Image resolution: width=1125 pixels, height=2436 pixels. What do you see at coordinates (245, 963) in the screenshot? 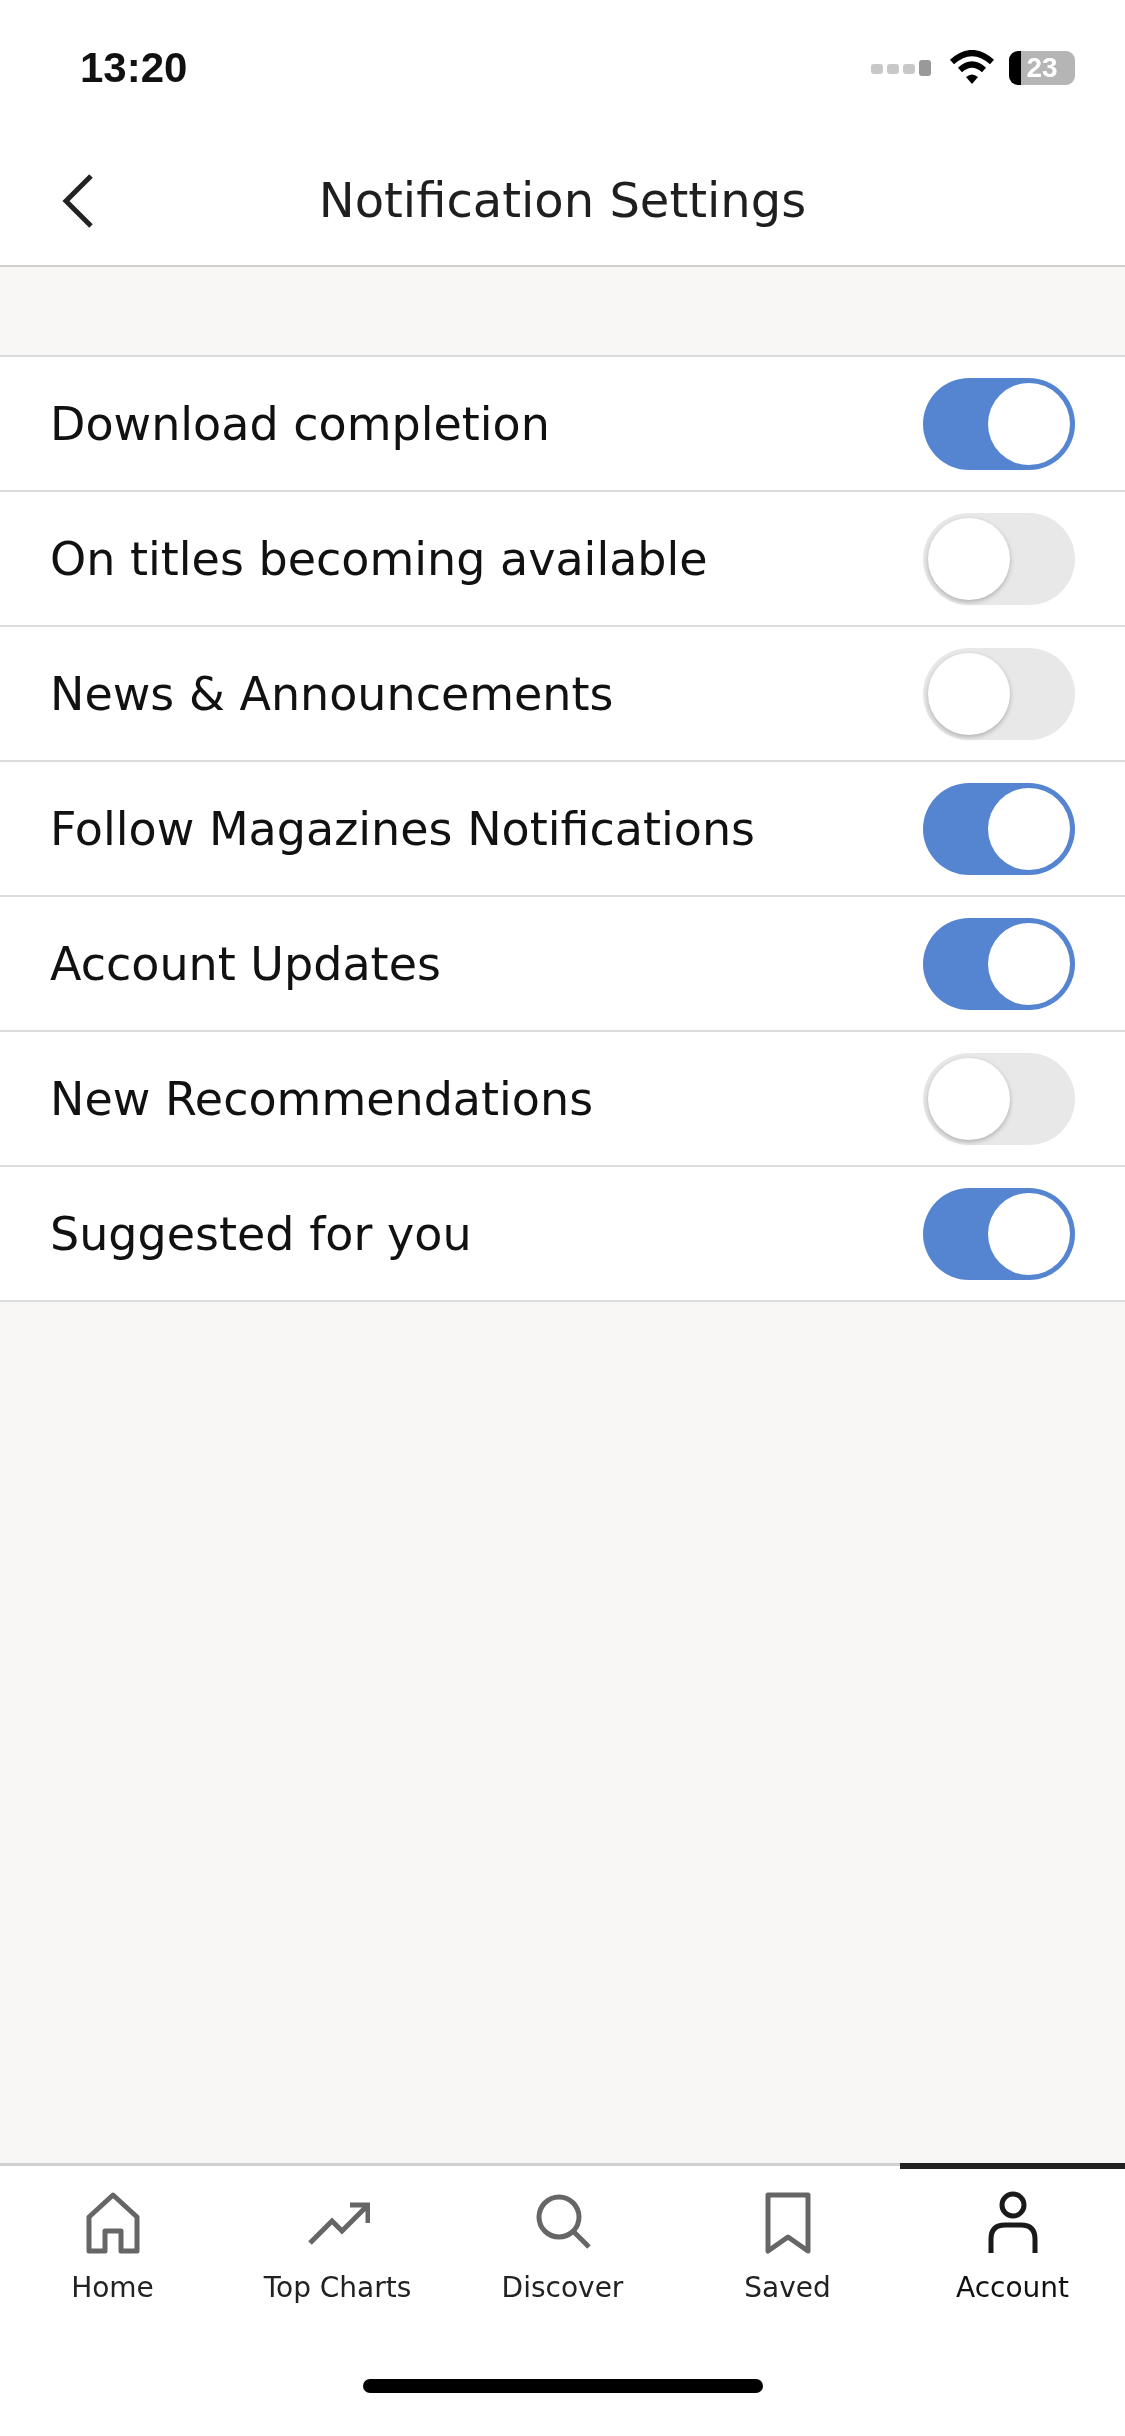
I see `setting-label: Account Updates` at bounding box center [245, 963].